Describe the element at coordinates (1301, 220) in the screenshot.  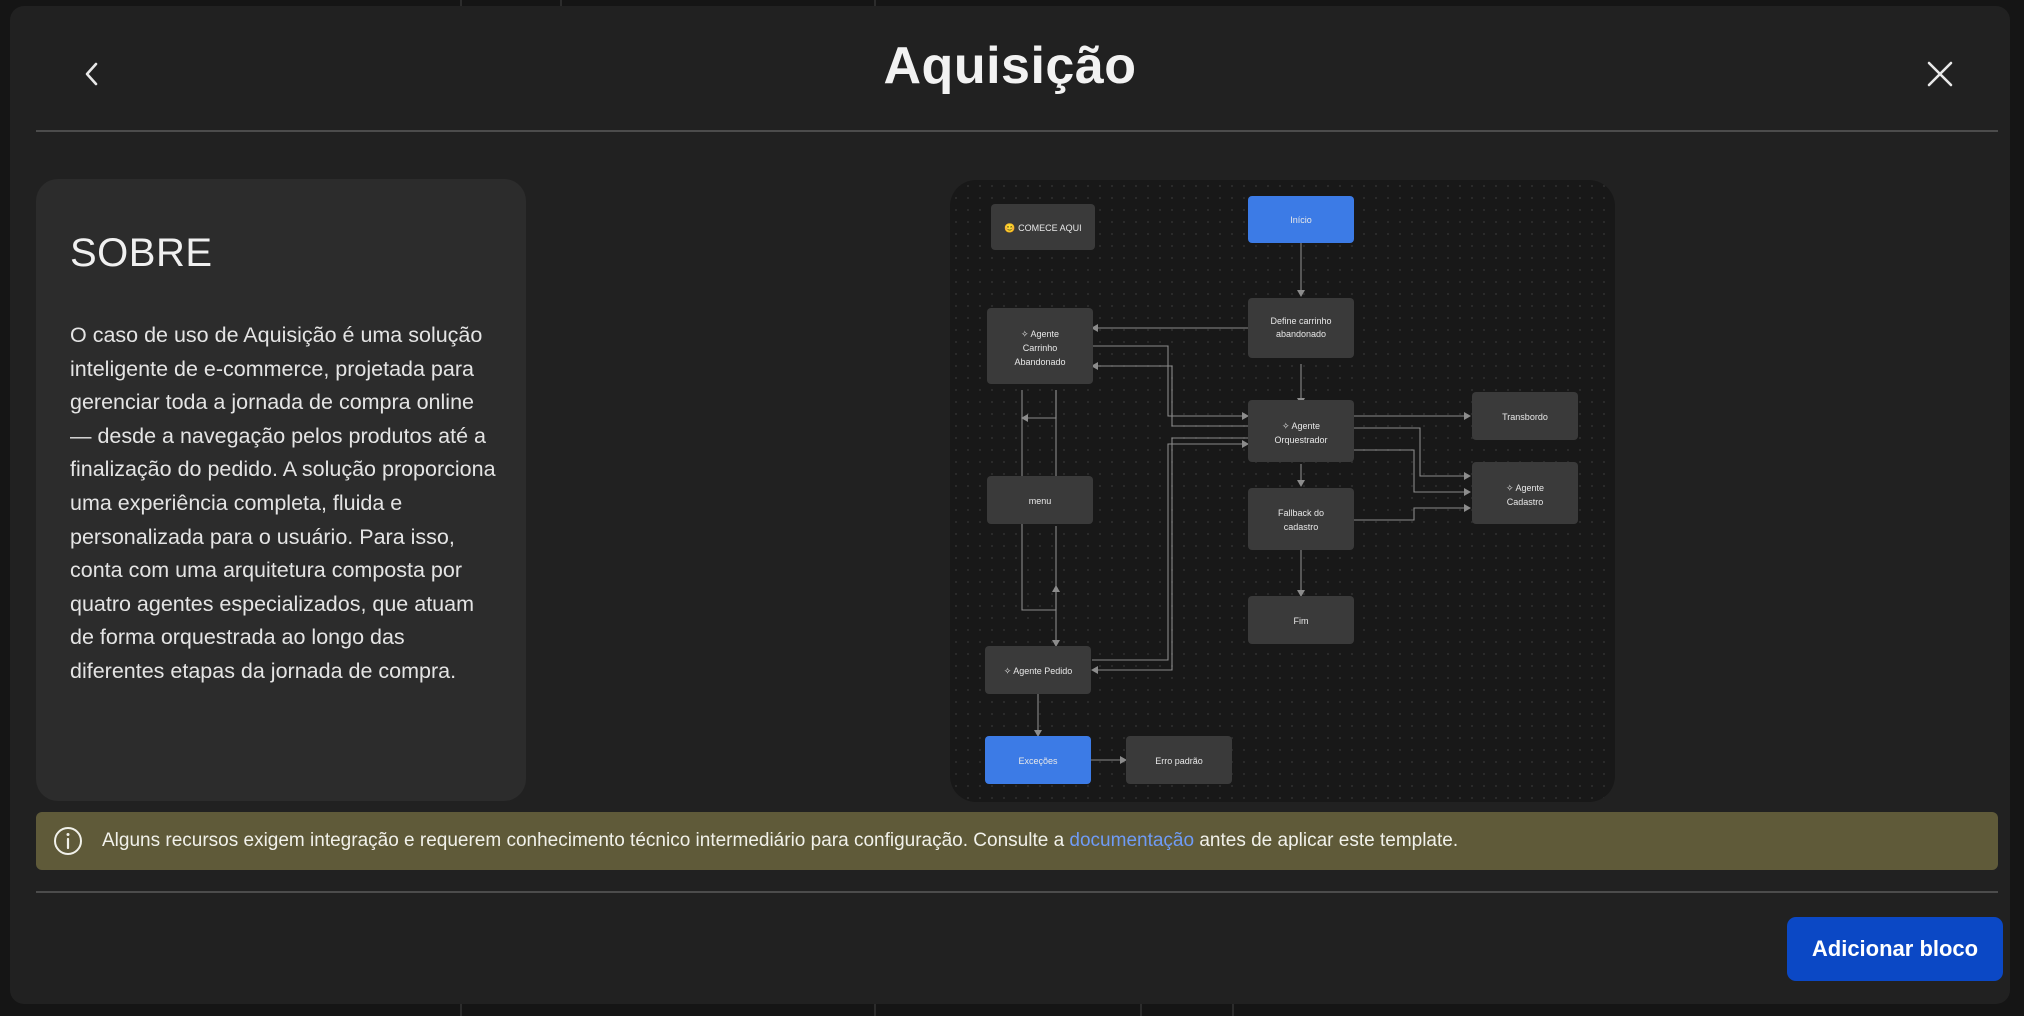
I see `flow-node-label: Início` at that location.